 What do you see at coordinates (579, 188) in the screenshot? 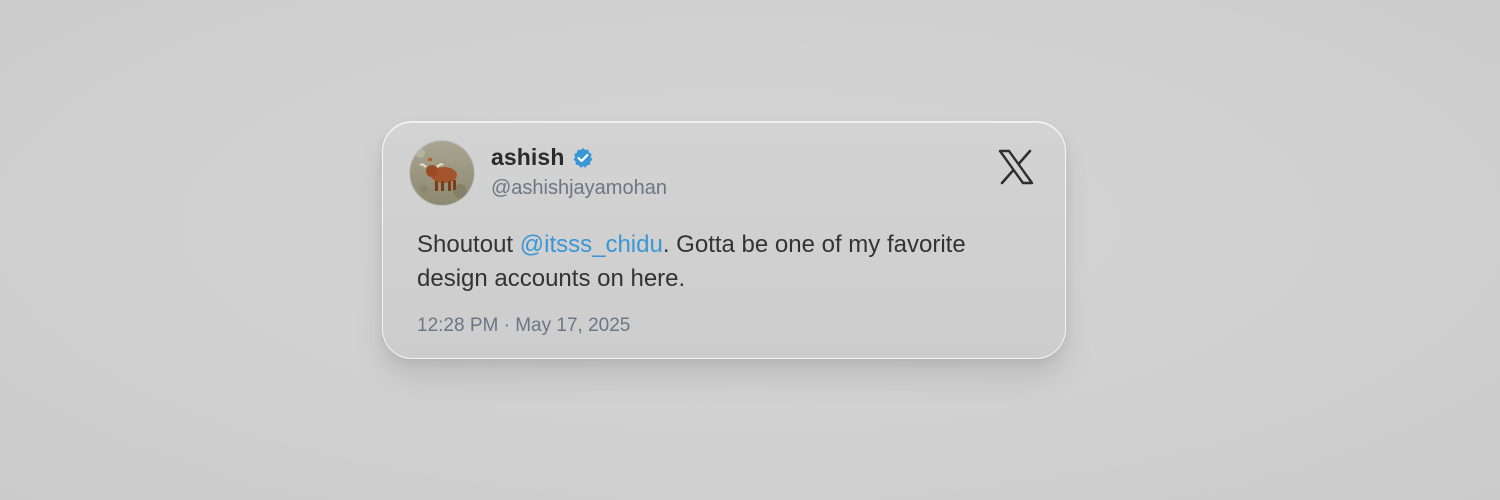
I see `author-handle: @ashishjayamohan` at bounding box center [579, 188].